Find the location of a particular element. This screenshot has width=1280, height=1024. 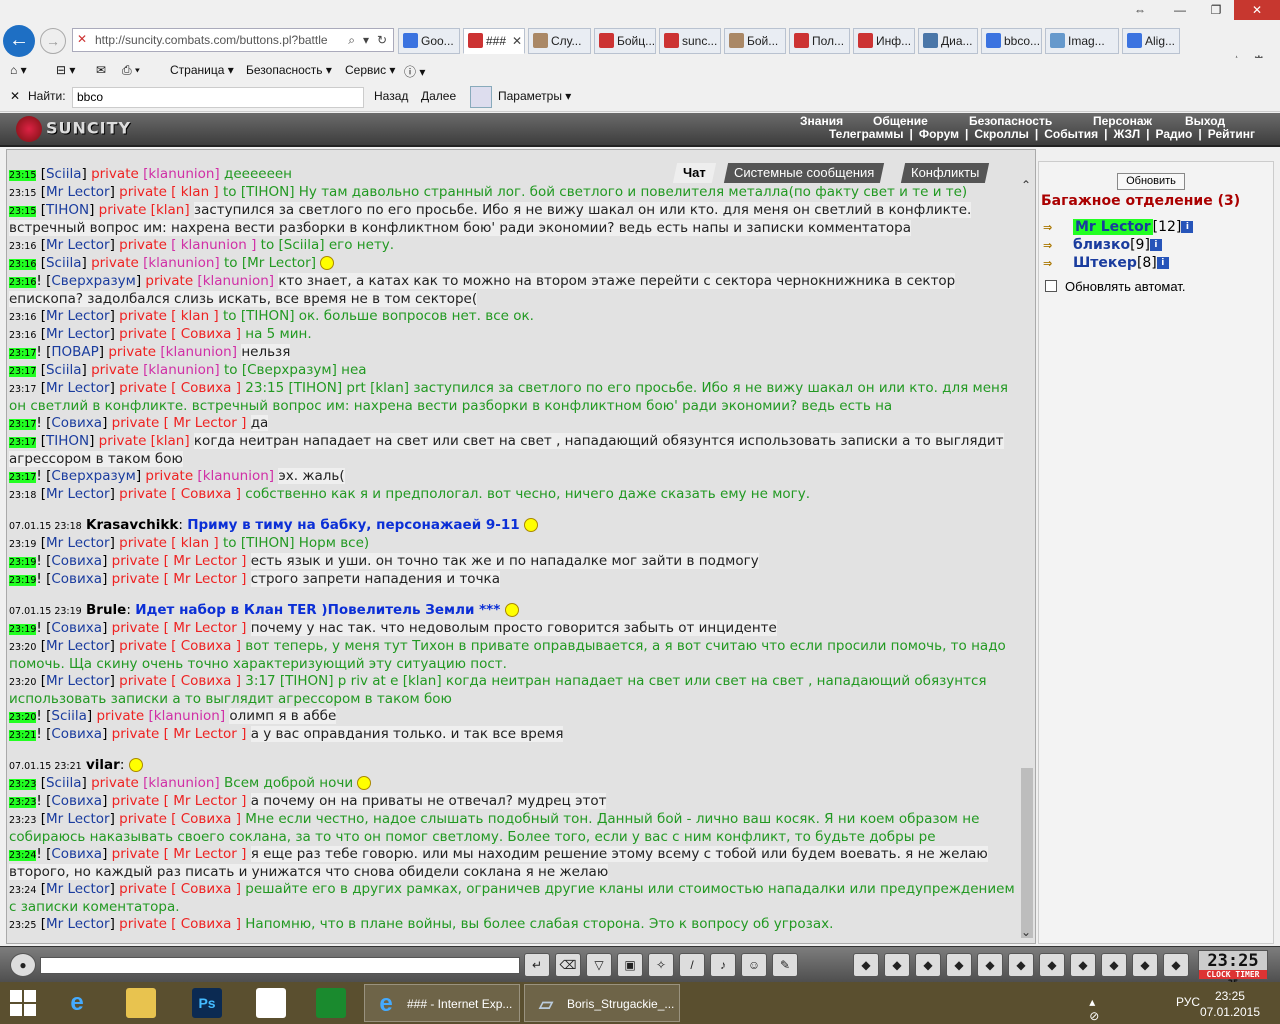

recipient: [ Mr Lector ] is located at coordinates (205, 423).